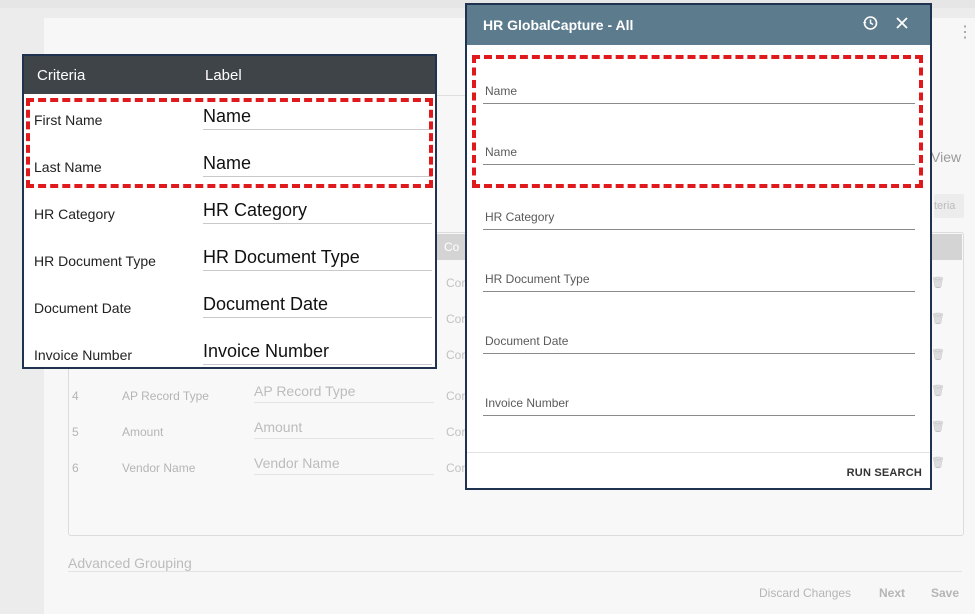 This screenshot has height=614, width=975. I want to click on row-number: 5, so click(75, 432).